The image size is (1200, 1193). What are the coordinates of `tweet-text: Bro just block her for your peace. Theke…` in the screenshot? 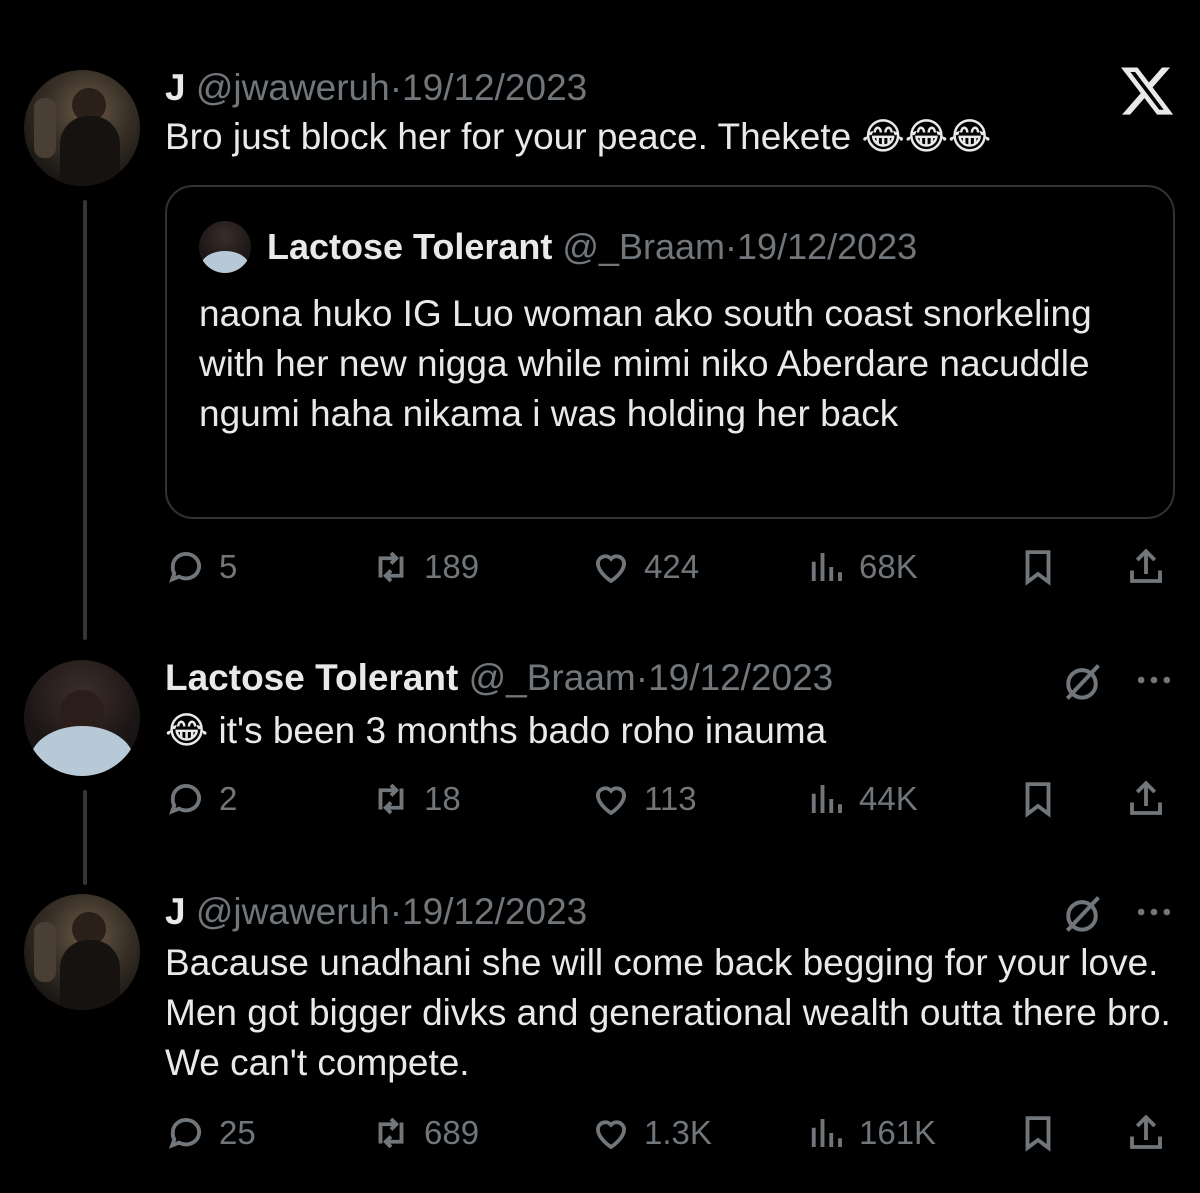 It's located at (578, 136).